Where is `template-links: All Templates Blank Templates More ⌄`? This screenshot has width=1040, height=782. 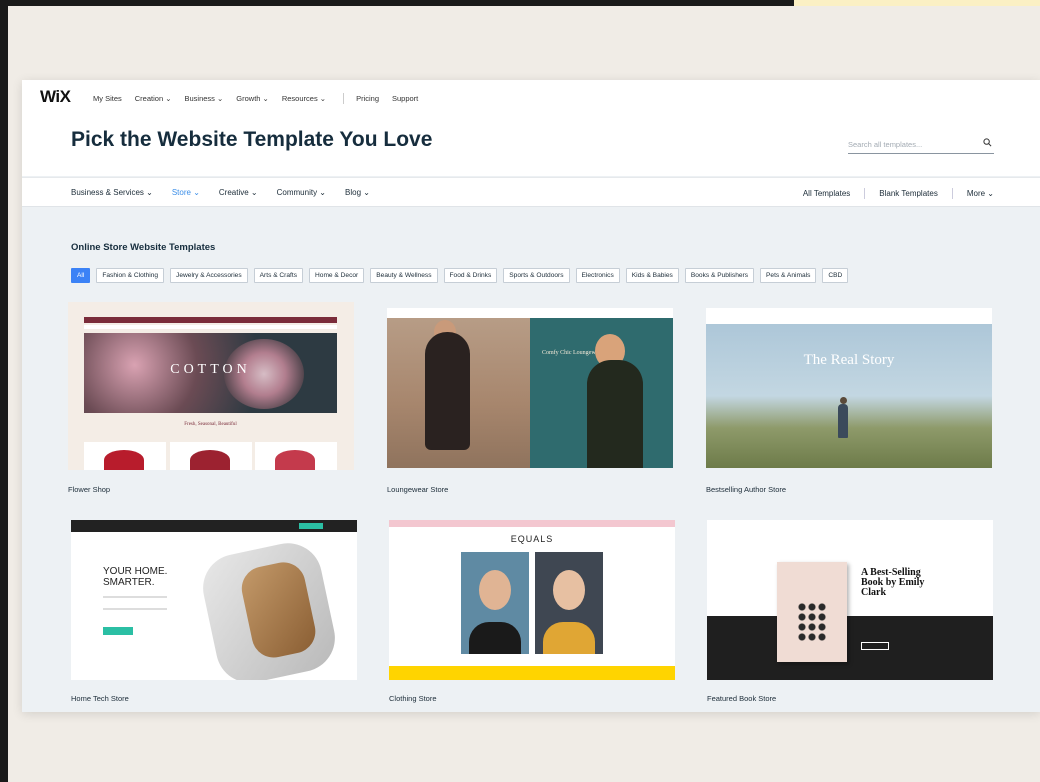
template-links: All Templates Blank Templates More ⌄ is located at coordinates (898, 193).